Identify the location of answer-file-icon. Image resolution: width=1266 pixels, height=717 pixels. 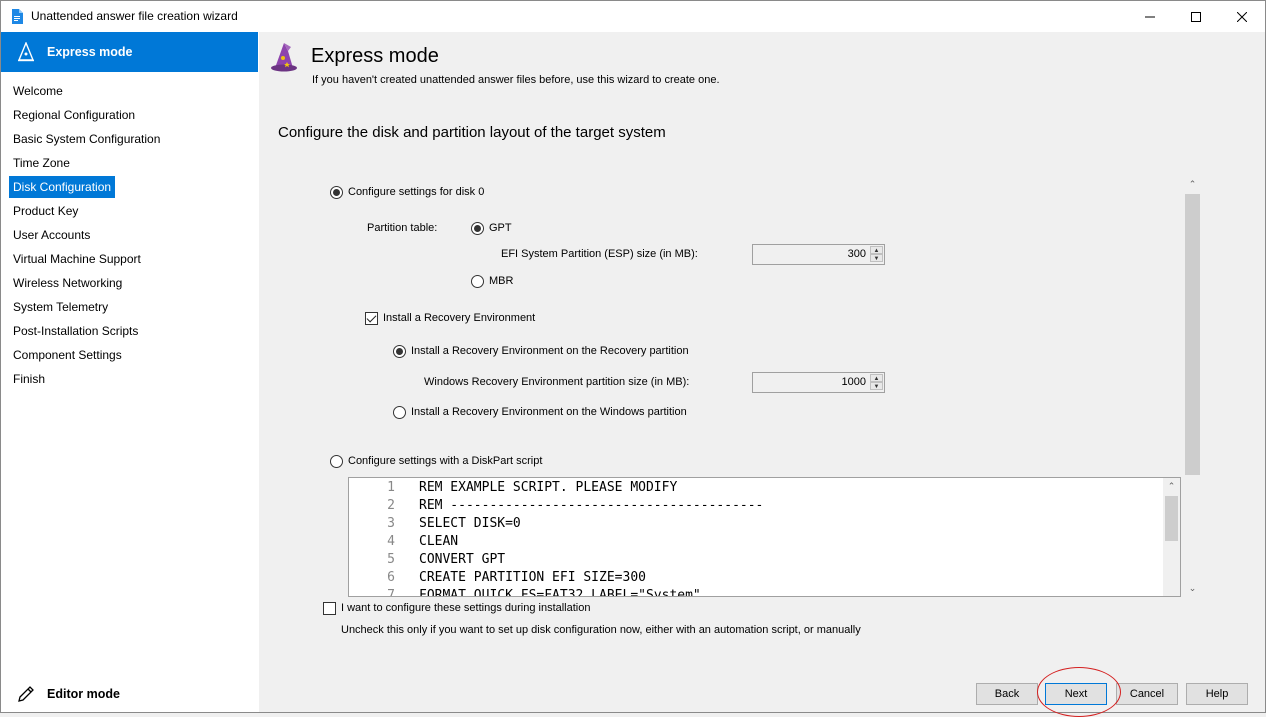
(17, 16).